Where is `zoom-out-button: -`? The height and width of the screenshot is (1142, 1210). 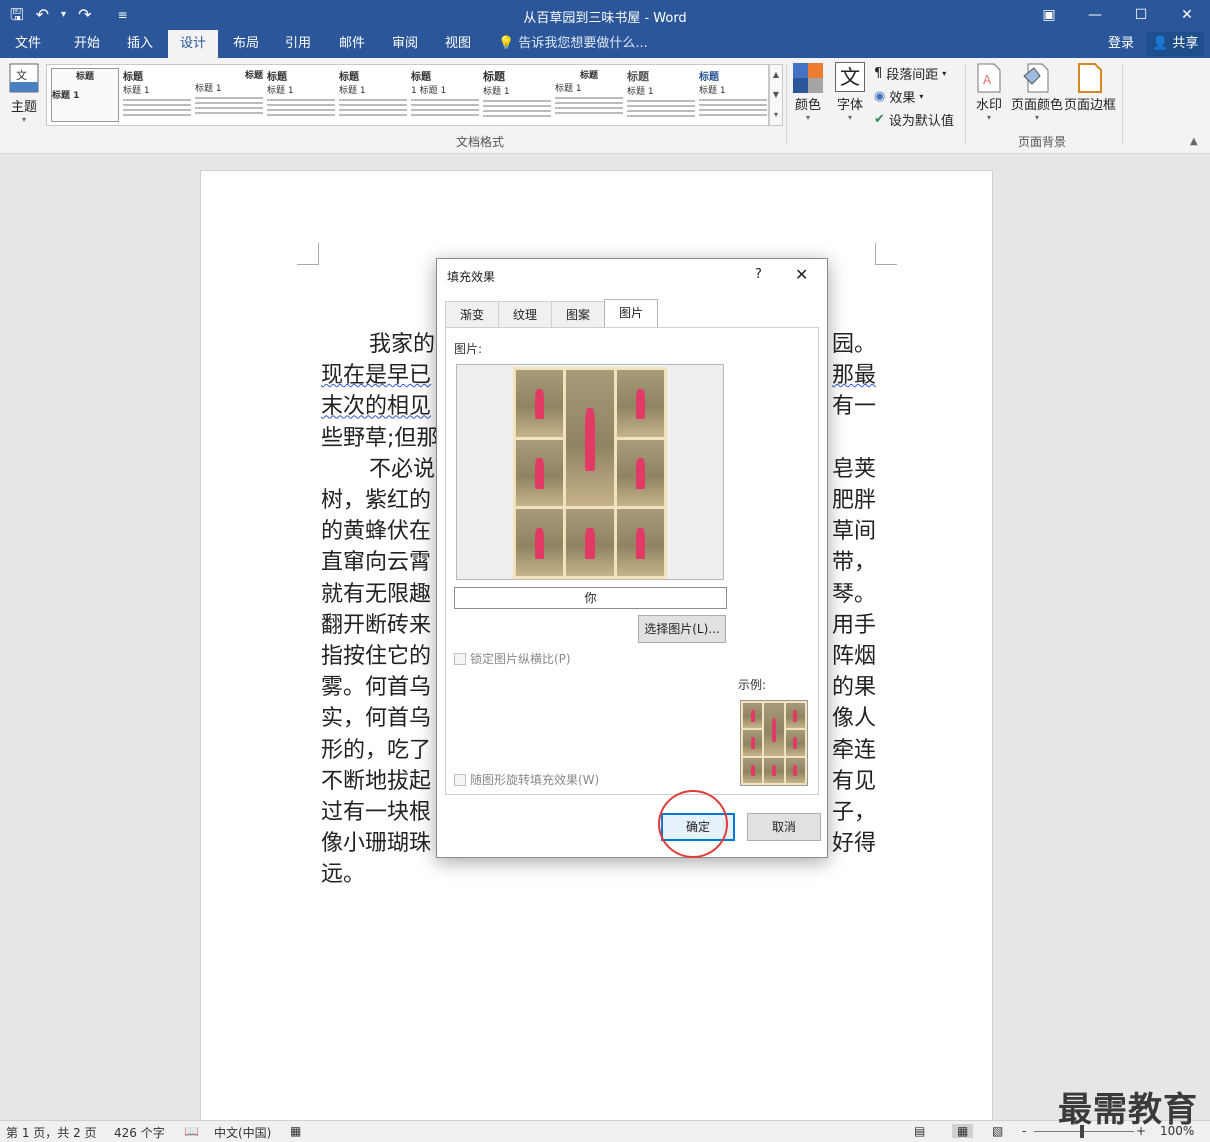 zoom-out-button: - is located at coordinates (1024, 1131).